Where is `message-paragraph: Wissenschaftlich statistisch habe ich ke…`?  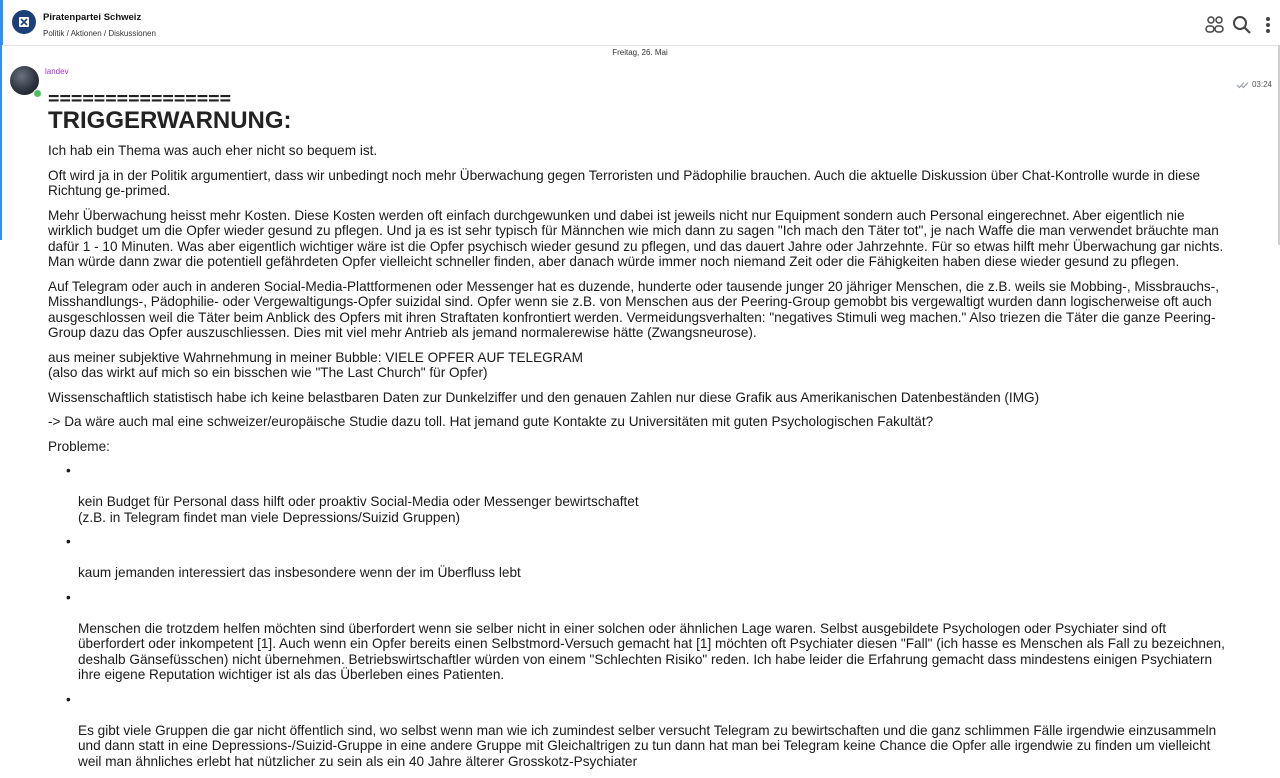
message-paragraph: Wissenschaftlich statistisch habe ich ke… is located at coordinates (544, 397).